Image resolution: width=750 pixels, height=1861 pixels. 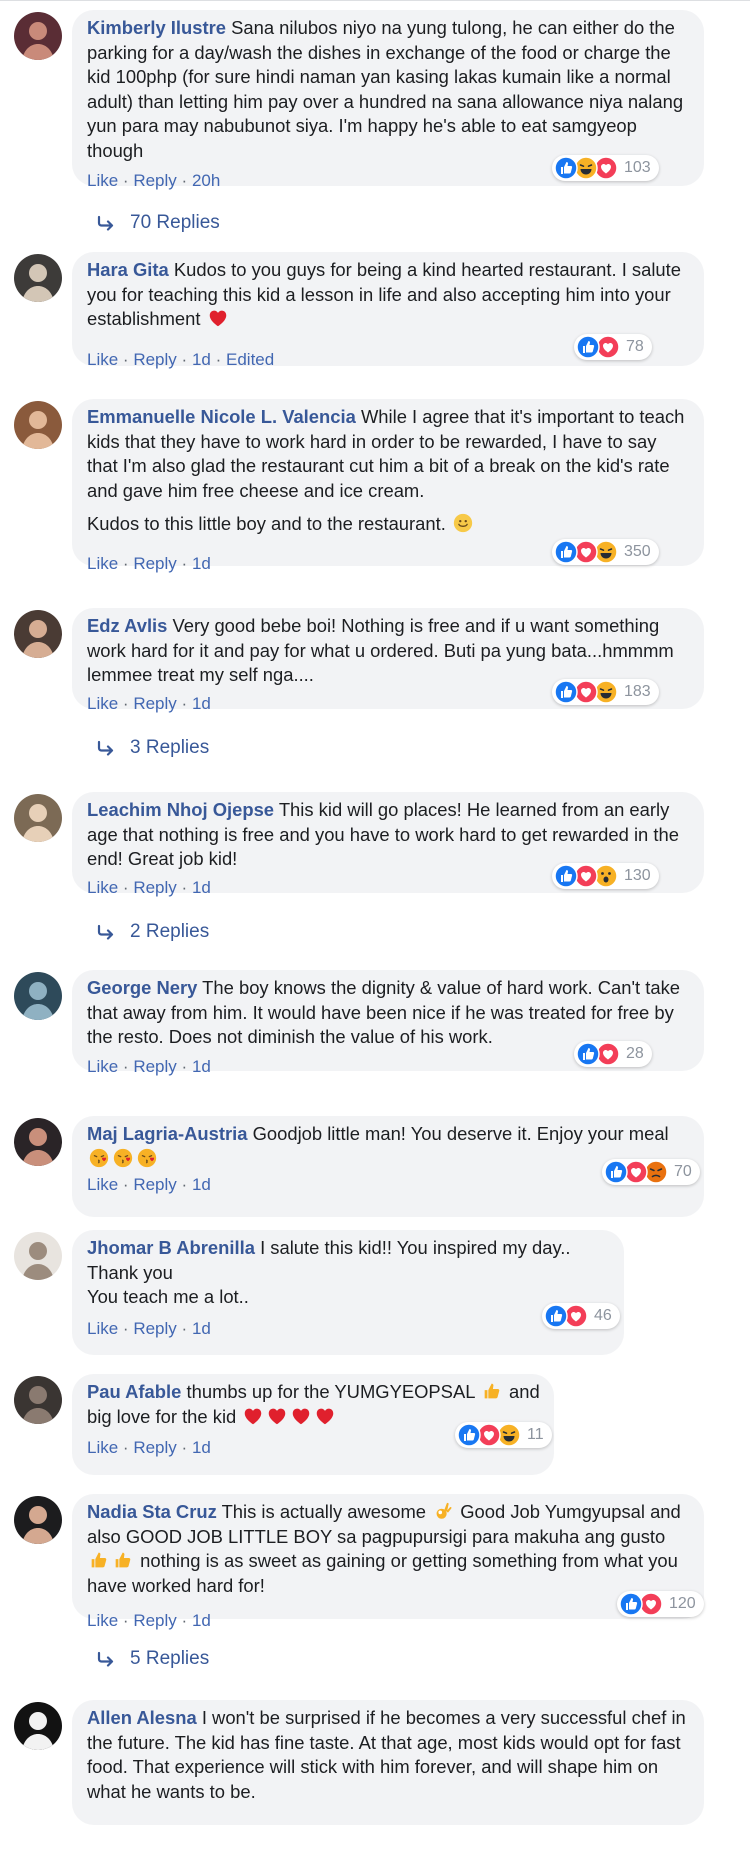 What do you see at coordinates (127, 625) in the screenshot?
I see `comment-author-link: Edz Avlis` at bounding box center [127, 625].